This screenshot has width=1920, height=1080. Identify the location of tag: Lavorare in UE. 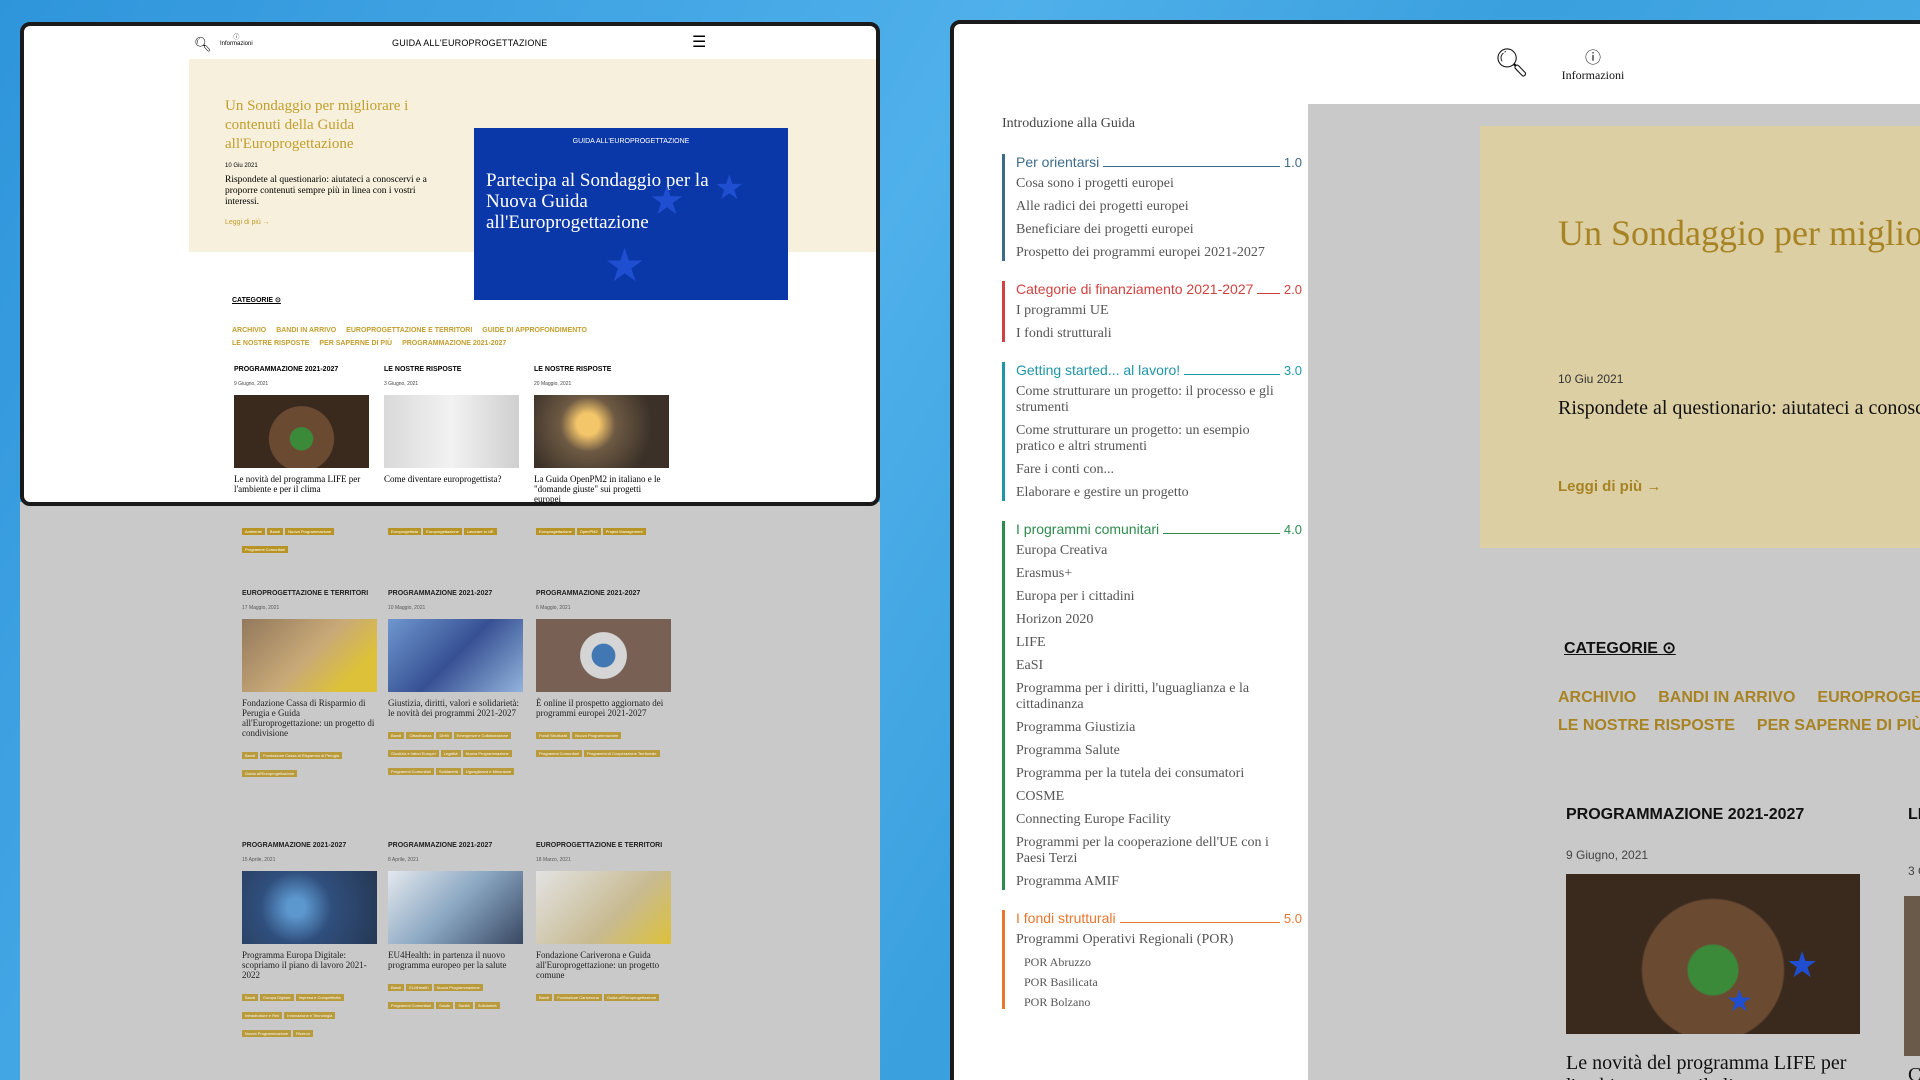
(480, 531).